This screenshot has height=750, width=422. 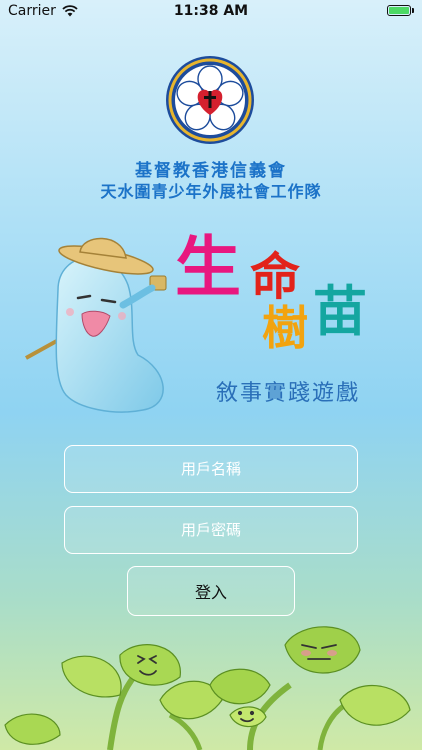 What do you see at coordinates (208, 267) in the screenshot?
I see `title-char-1: 生` at bounding box center [208, 267].